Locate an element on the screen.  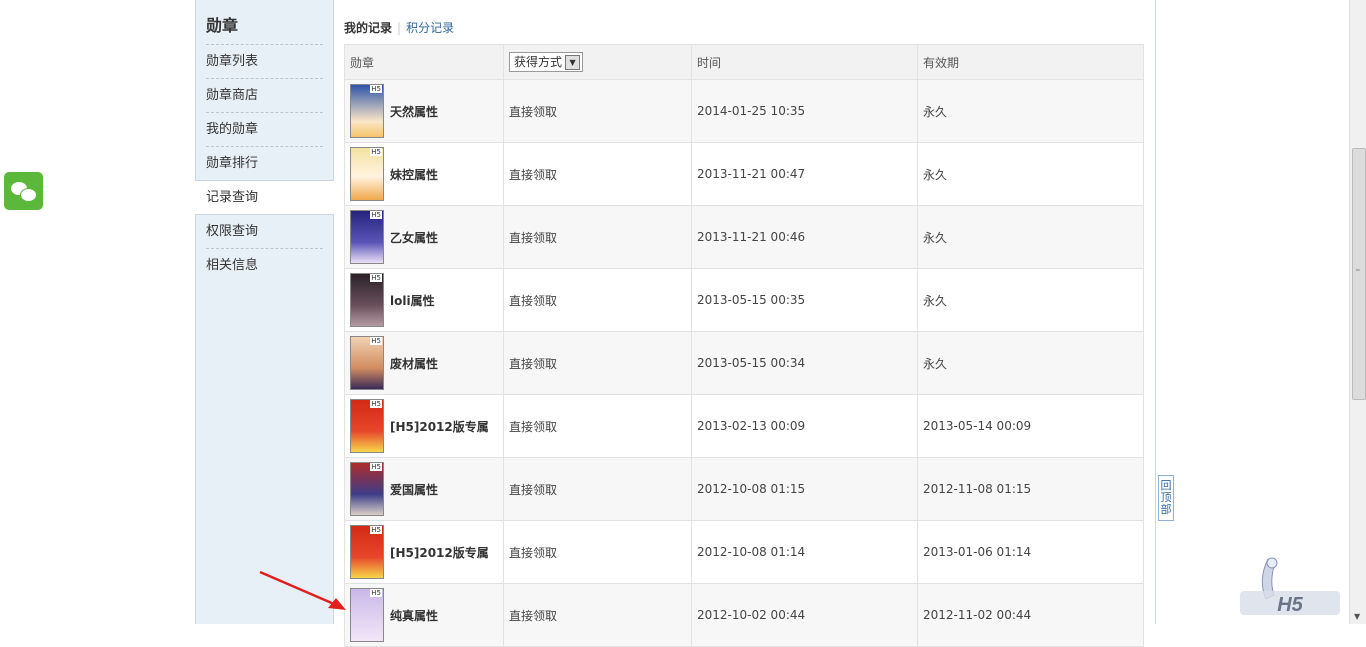
table-row: H5 废材属性 直接领取 2013-05-15 00:34 永久 is located at coordinates (744, 363).